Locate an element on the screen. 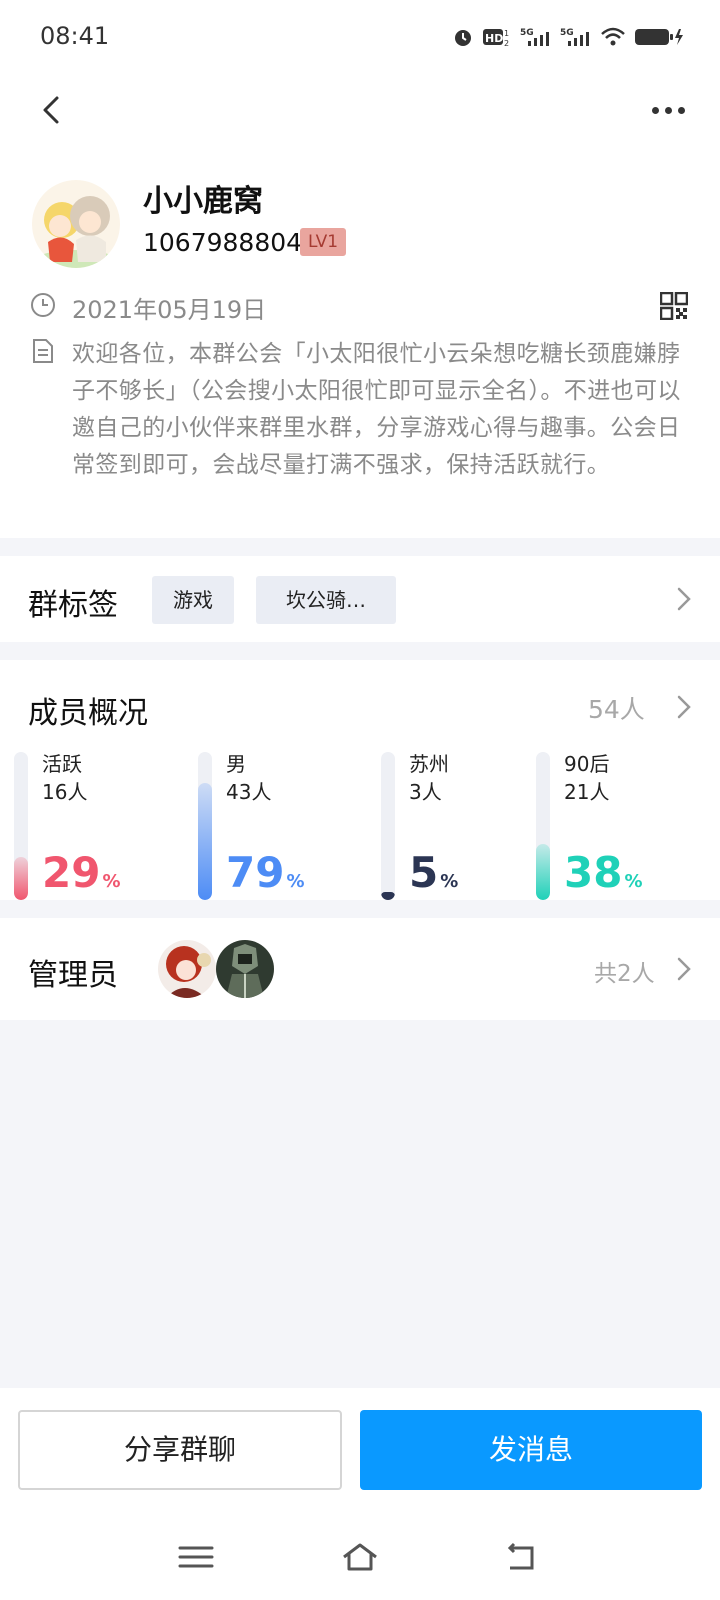  status-icons: HD 1 2 5G 5G is located at coordinates (568, 37).